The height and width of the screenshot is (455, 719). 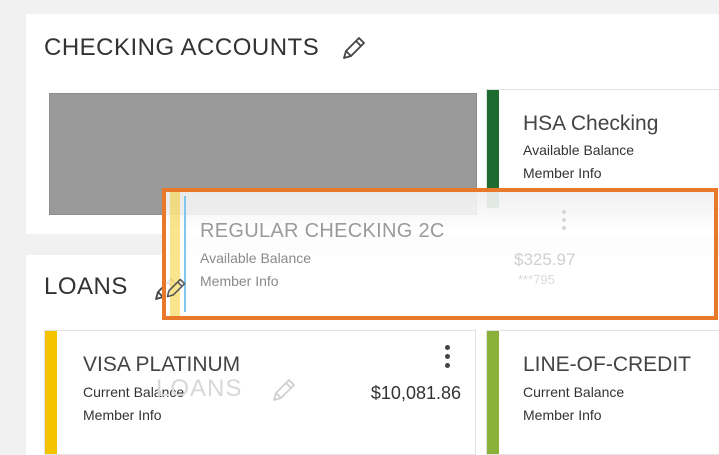 What do you see at coordinates (322, 231) in the screenshot?
I see `account-name: REGULAR CHECKING 2C` at bounding box center [322, 231].